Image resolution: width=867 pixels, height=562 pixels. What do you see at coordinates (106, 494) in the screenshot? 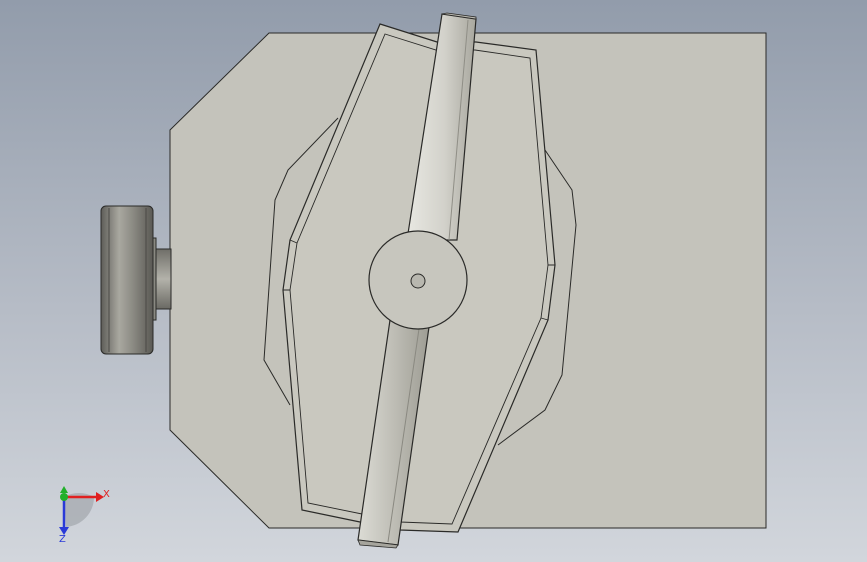
I see `x-axis-label: X` at bounding box center [106, 494].